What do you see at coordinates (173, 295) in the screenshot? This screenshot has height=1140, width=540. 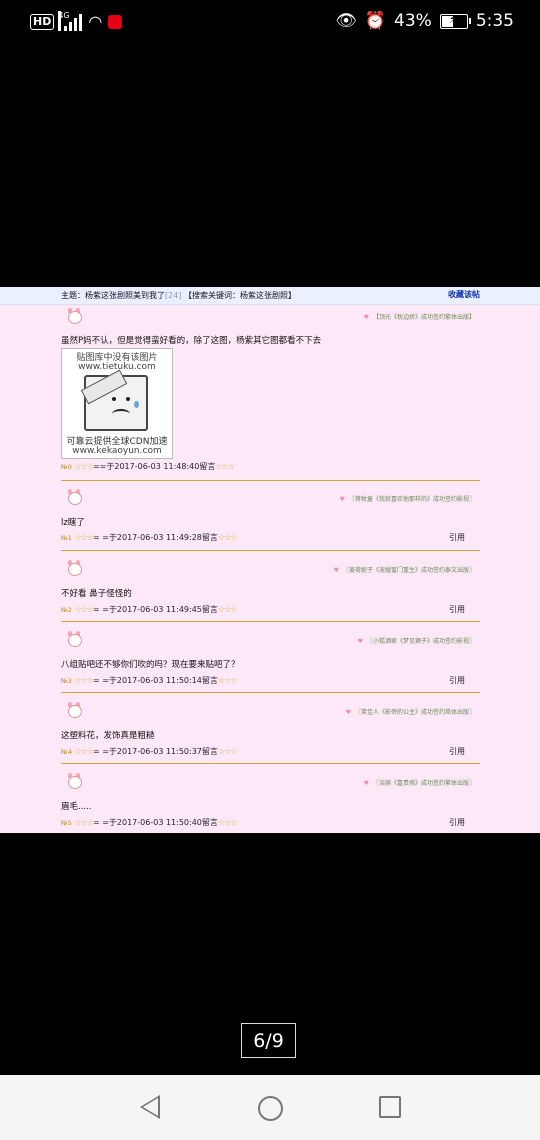 I see `reply-count: [24]` at bounding box center [173, 295].